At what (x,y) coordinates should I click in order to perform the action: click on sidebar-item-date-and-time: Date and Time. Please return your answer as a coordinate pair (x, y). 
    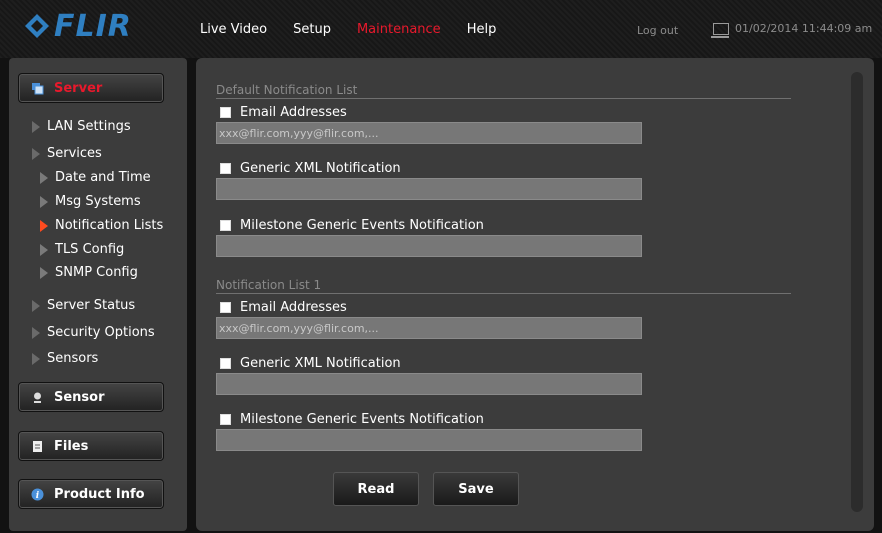
    Looking at the image, I should click on (95, 177).